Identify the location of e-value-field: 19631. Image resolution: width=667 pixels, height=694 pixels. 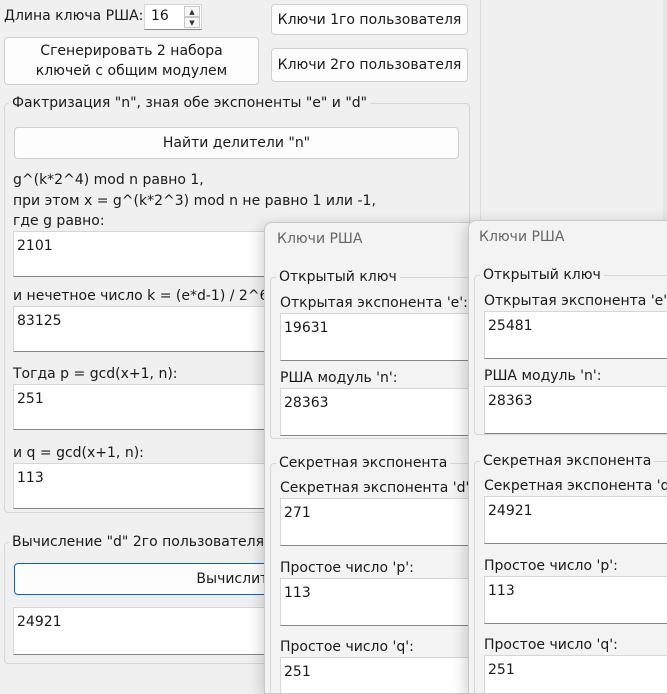
(377, 337).